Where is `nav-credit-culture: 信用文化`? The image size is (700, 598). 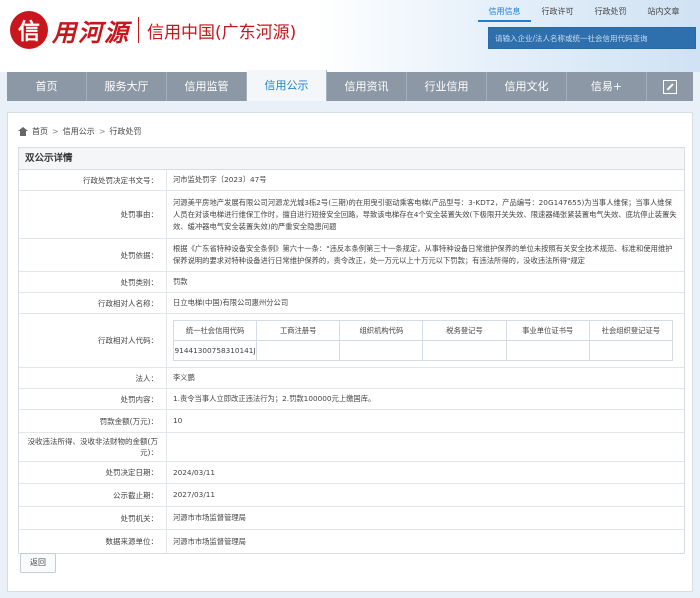 nav-credit-culture: 信用文化 is located at coordinates (527, 86).